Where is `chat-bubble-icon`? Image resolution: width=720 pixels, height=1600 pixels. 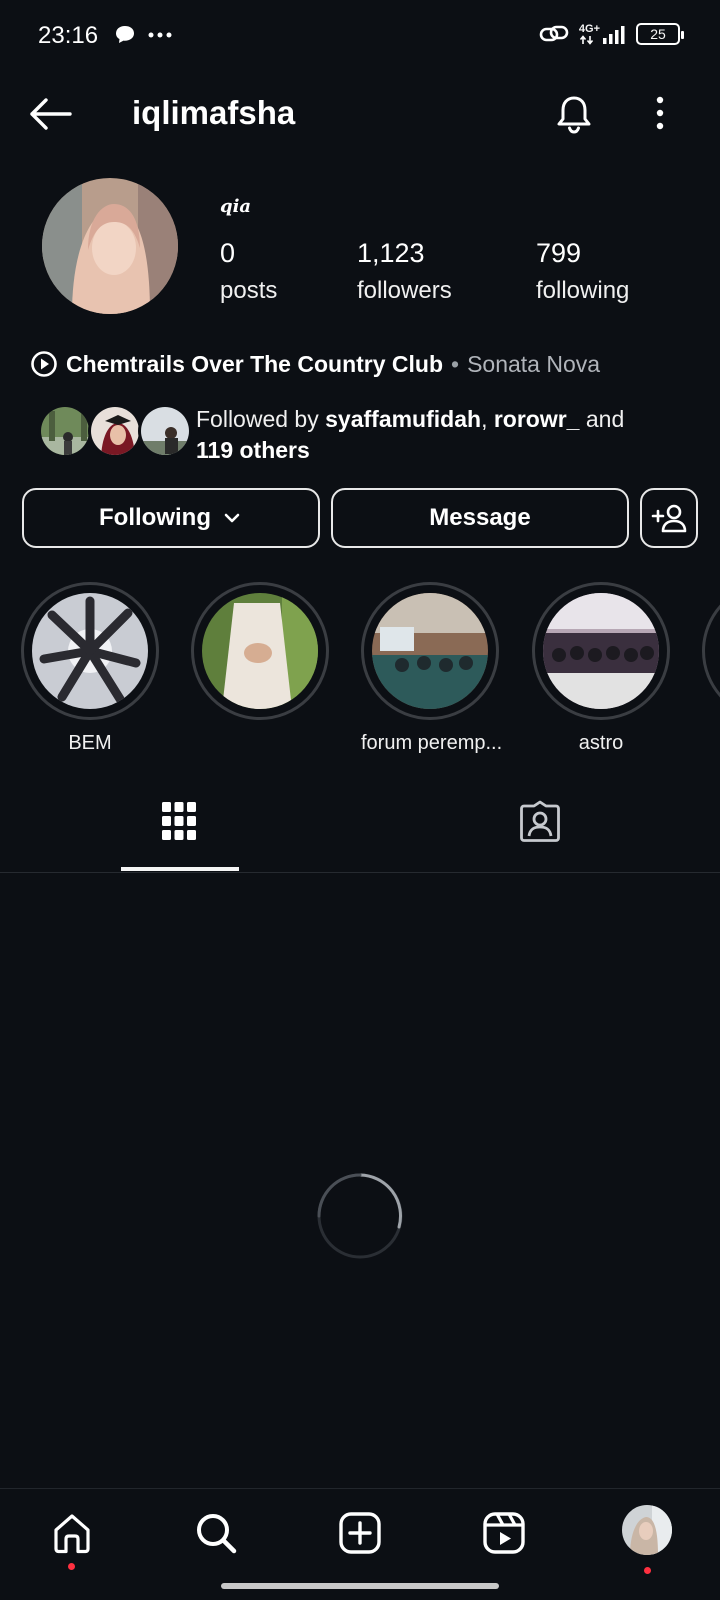
chat-bubble-icon is located at coordinates (125, 34).